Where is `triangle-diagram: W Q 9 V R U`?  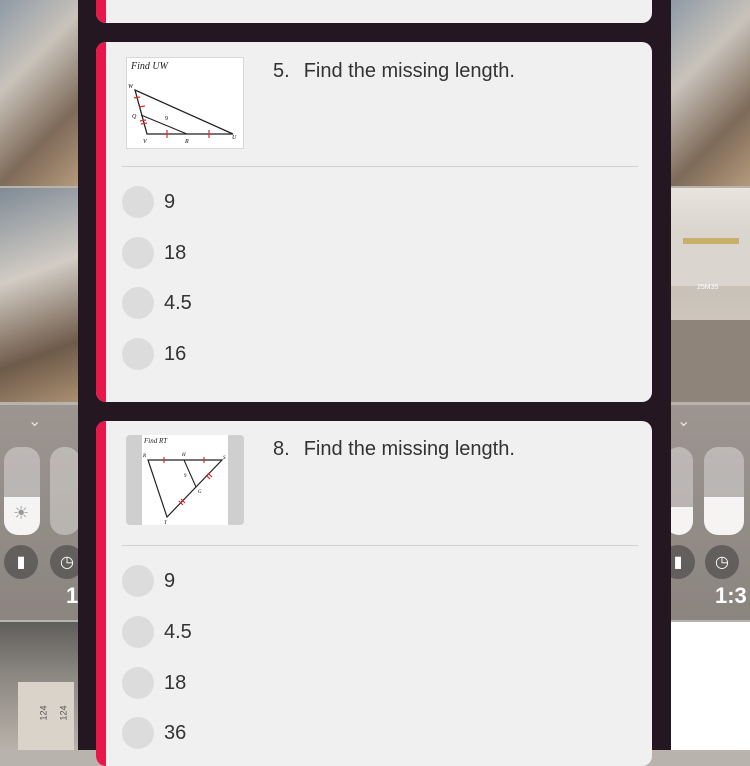 triangle-diagram: W Q 9 V R U is located at coordinates (182, 114).